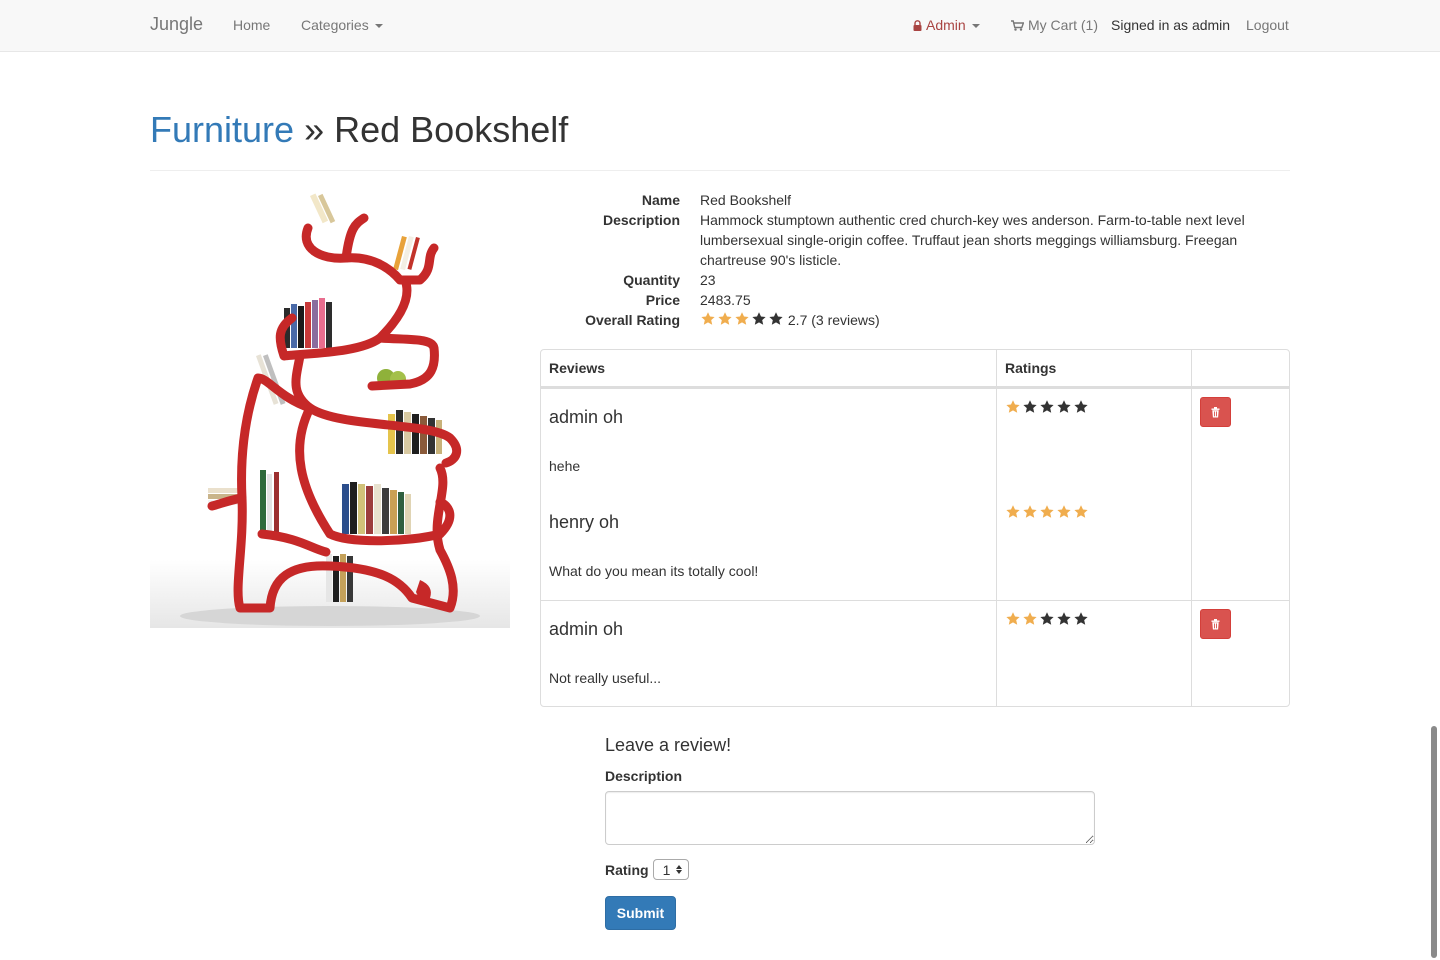  Describe the element at coordinates (725, 300) in the screenshot. I see `product-price: 2483.75` at that location.